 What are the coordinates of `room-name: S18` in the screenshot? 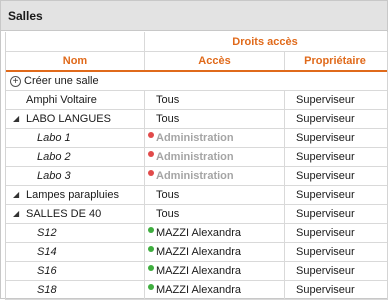 It's located at (75, 290).